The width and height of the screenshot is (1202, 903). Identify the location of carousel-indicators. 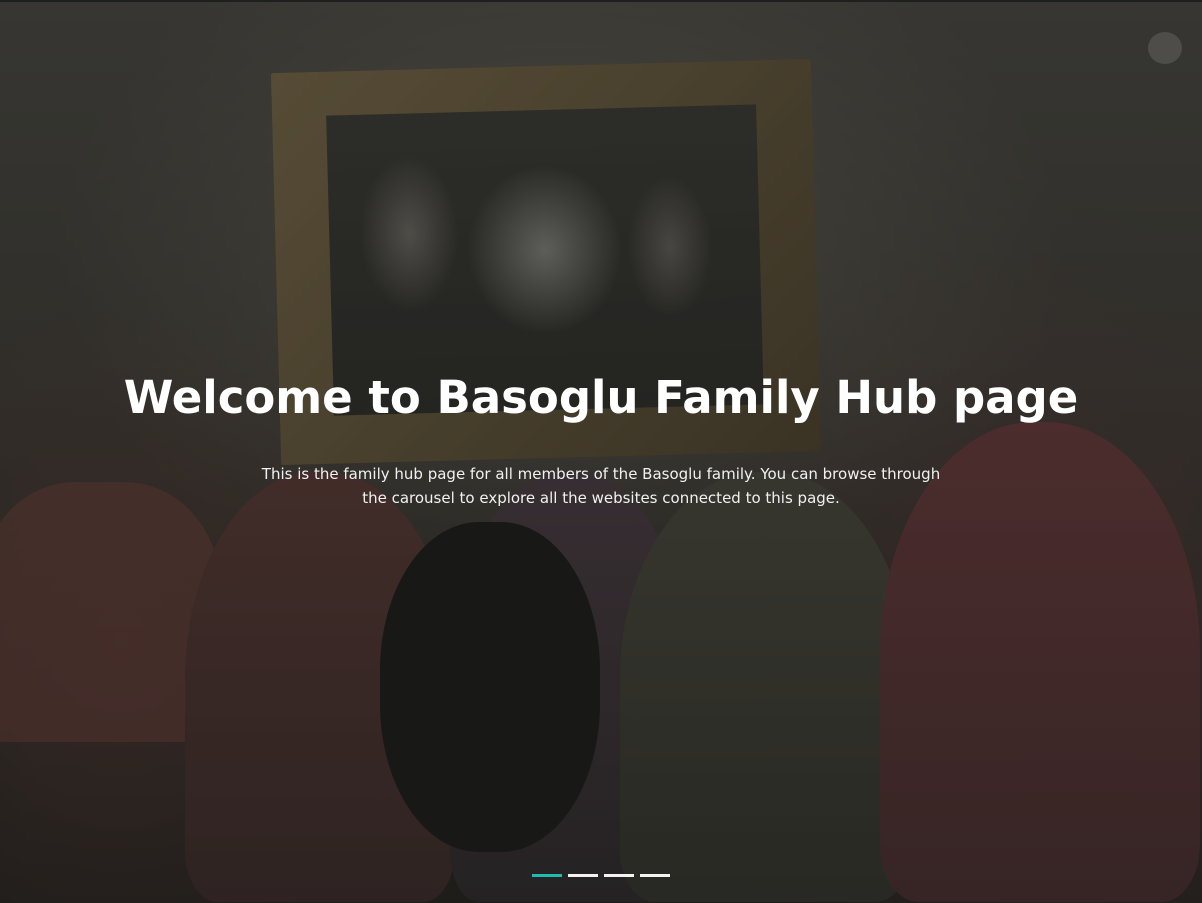
(601, 875).